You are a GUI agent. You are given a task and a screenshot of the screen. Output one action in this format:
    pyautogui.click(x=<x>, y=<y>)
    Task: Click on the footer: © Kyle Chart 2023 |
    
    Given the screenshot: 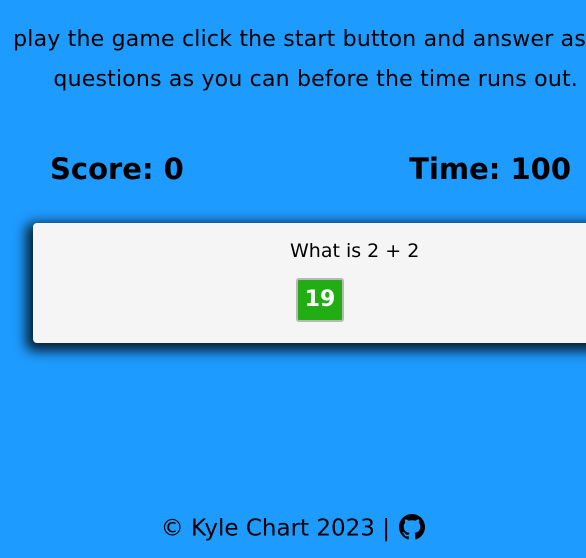 What is the action you would take?
    pyautogui.click(x=293, y=528)
    